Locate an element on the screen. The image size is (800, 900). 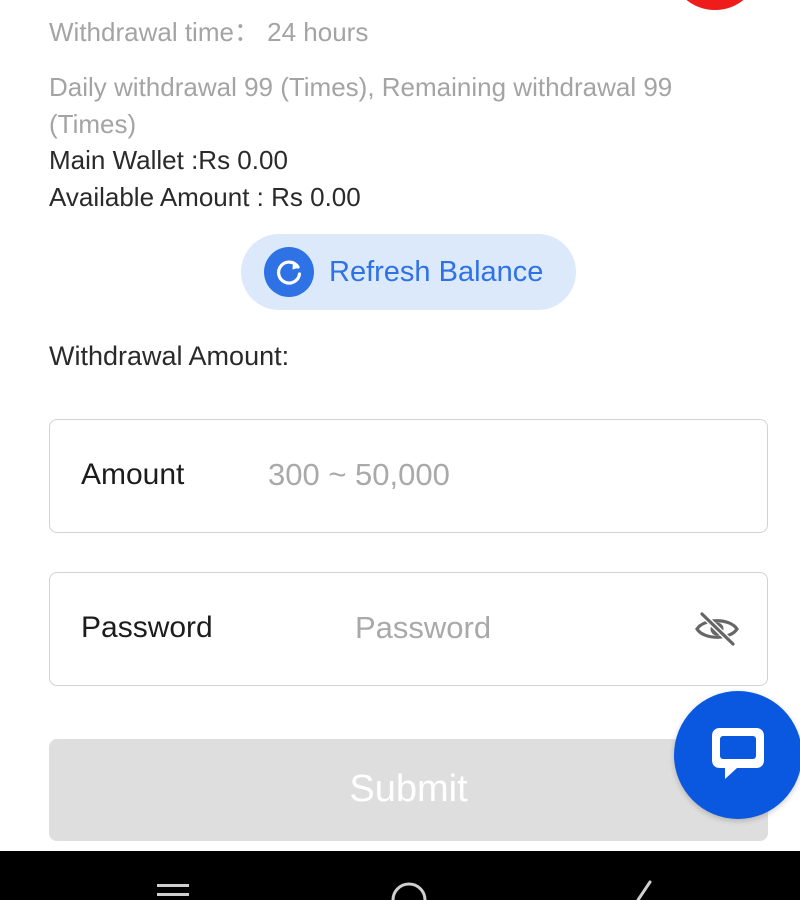
eye-off-icon is located at coordinates (717, 629).